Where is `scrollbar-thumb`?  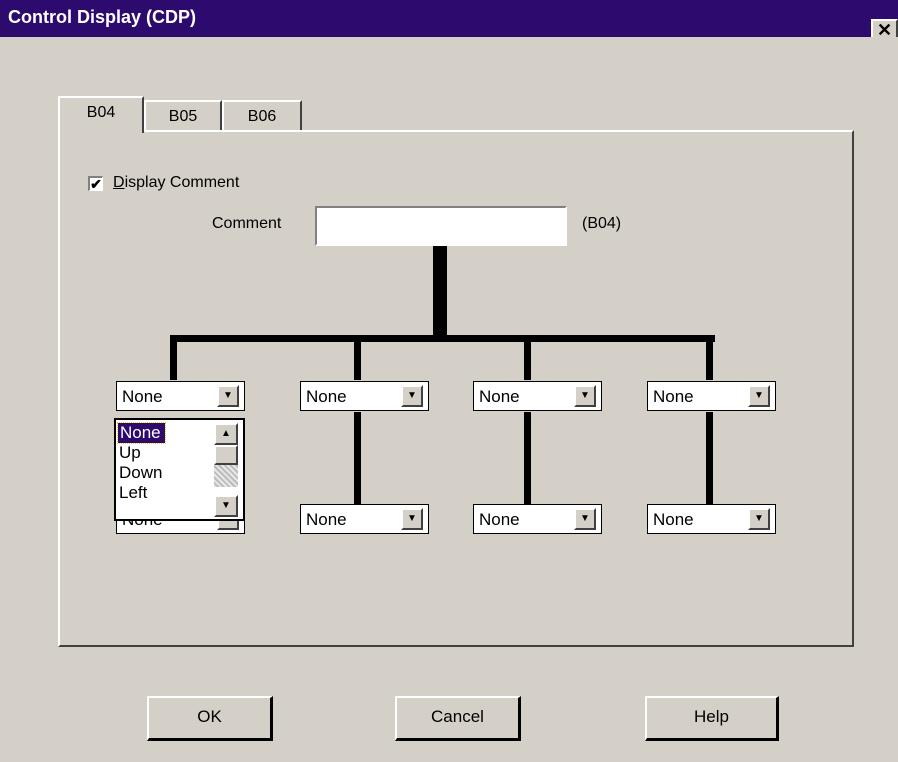 scrollbar-thumb is located at coordinates (226, 455).